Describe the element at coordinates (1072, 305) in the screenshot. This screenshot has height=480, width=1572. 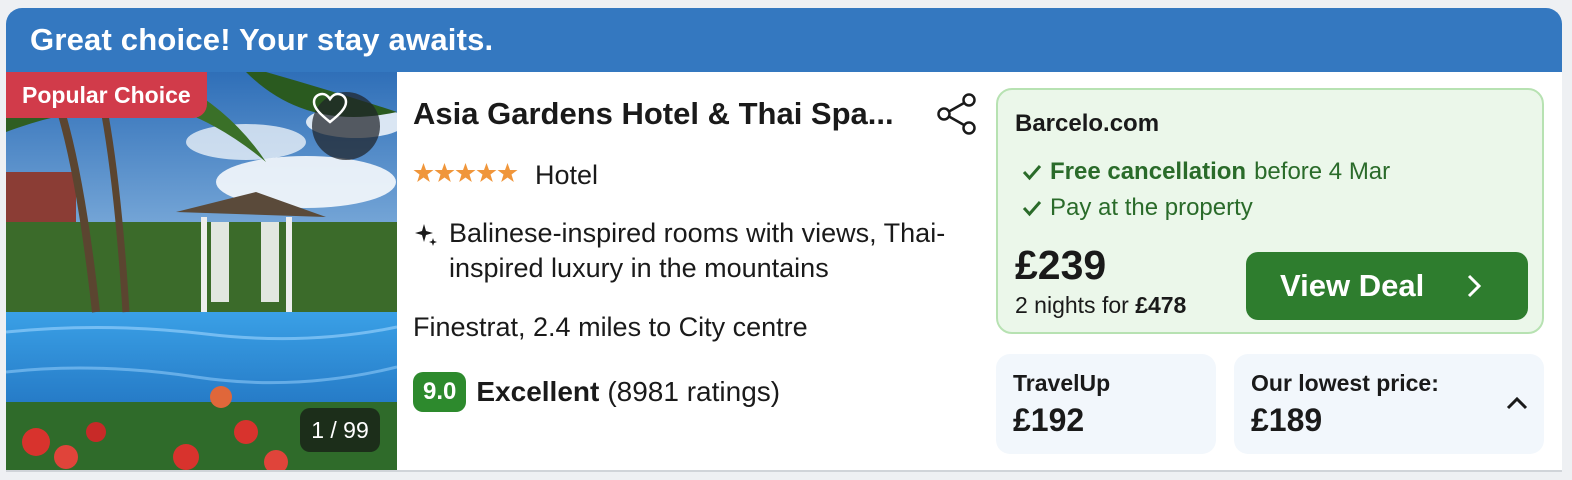
I see `nights-prefix: 2 nights for` at that location.